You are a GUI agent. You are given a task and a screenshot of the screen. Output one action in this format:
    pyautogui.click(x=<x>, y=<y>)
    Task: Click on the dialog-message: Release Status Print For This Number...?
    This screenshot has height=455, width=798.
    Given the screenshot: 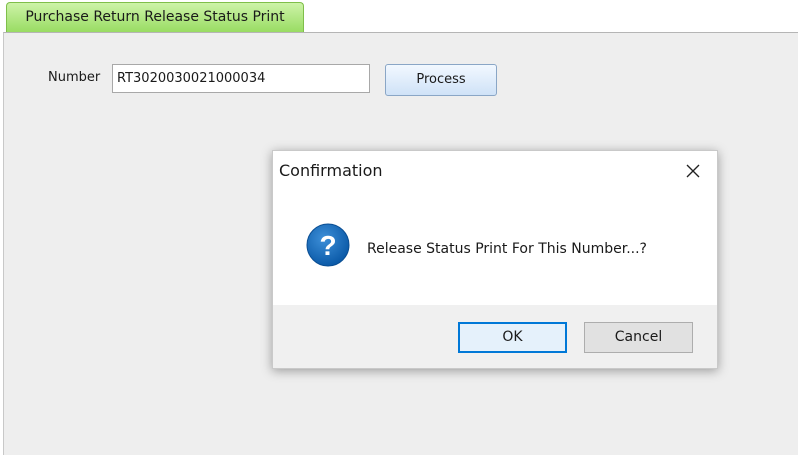 What is the action you would take?
    pyautogui.click(x=507, y=249)
    